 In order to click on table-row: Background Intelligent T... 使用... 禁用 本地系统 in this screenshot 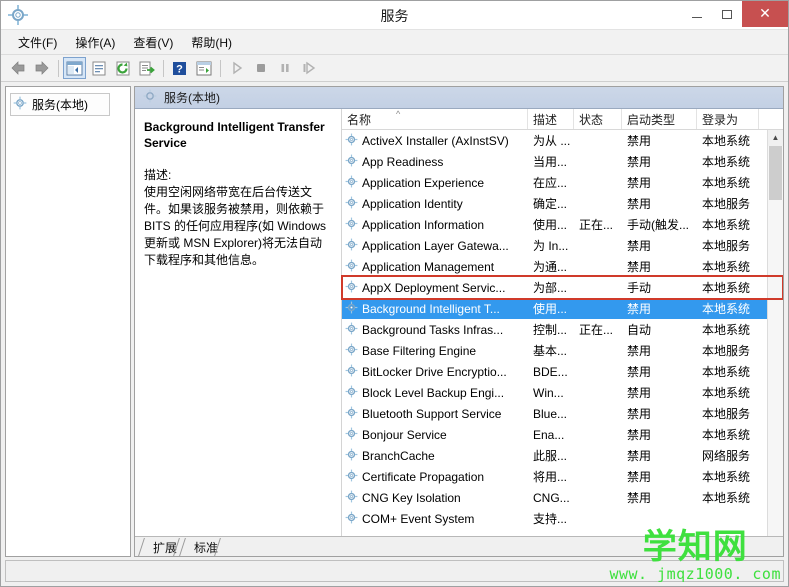, I will do `click(554, 308)`.